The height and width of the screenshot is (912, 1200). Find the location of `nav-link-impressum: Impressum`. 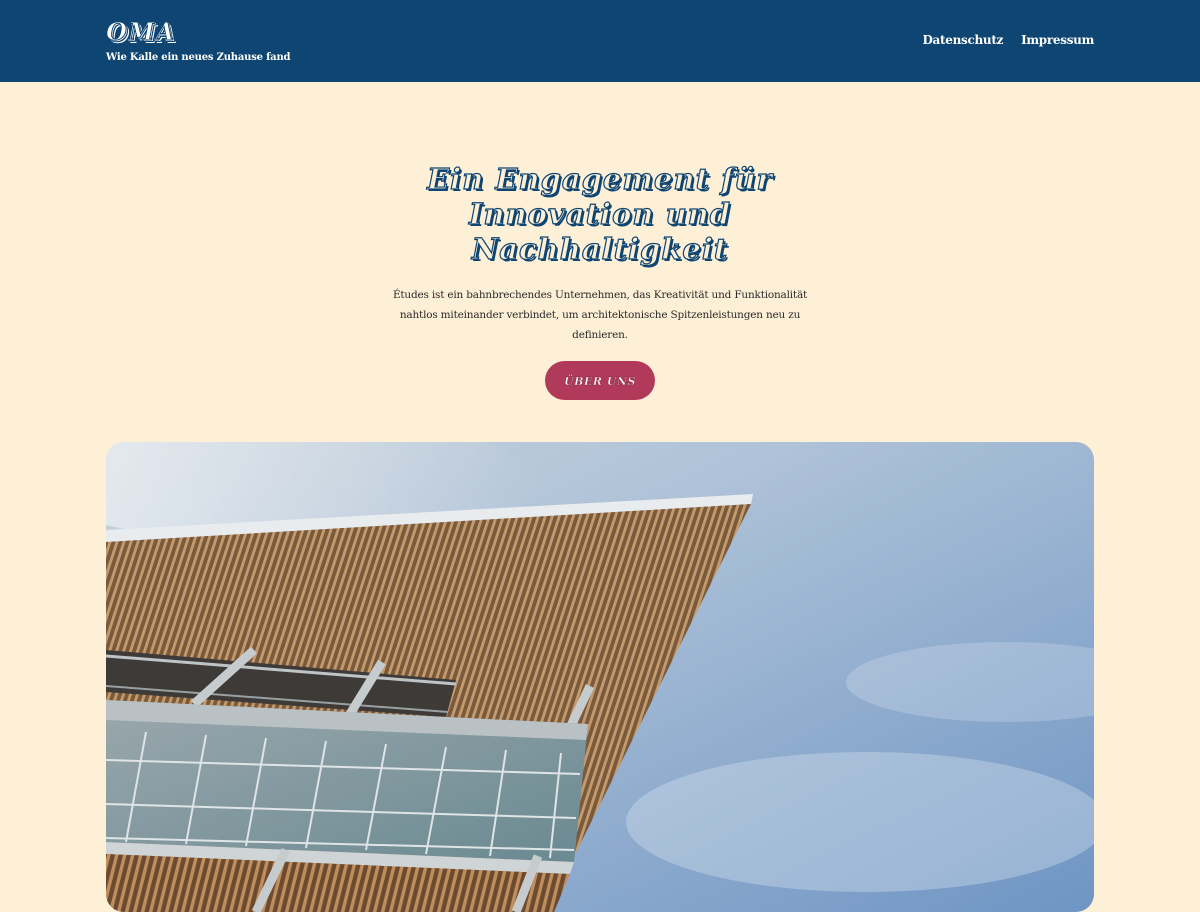

nav-link-impressum: Impressum is located at coordinates (1057, 40).